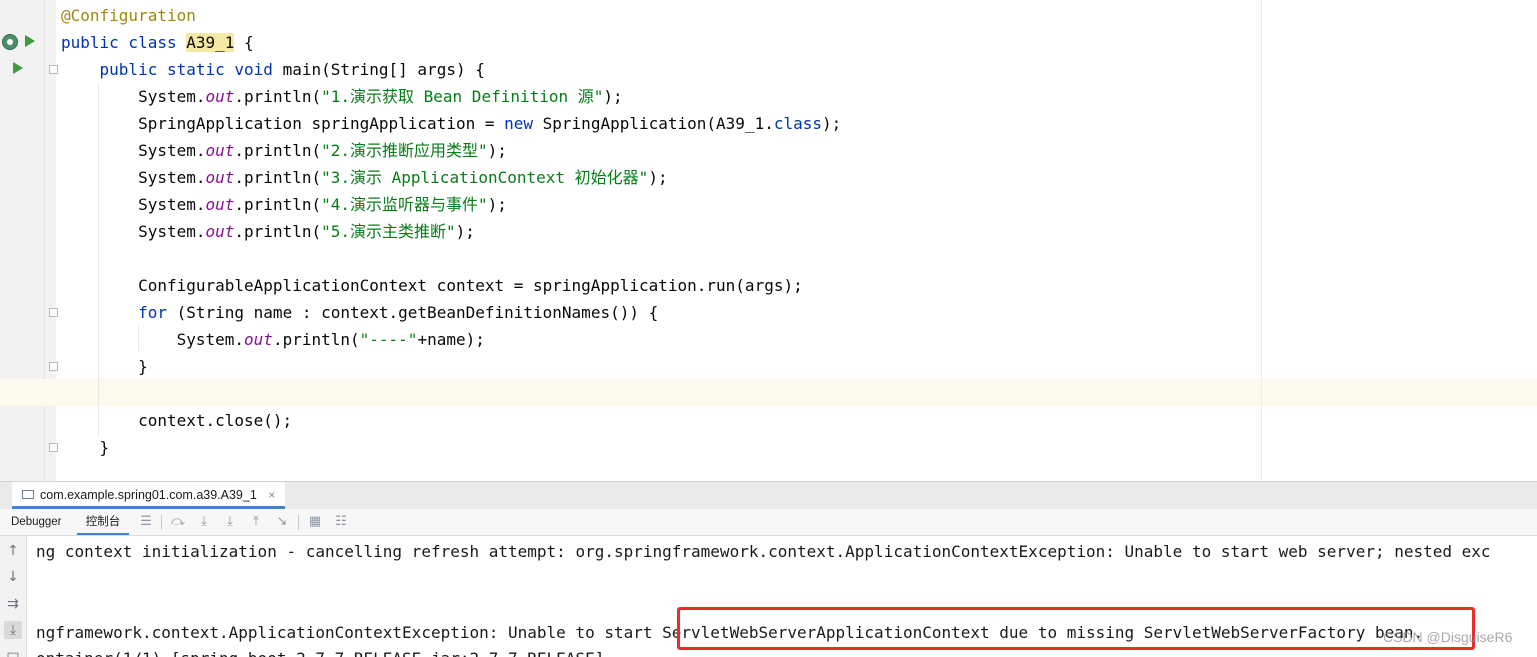  I want to click on show-execution-point-icon: ⤼, so click(178, 522).